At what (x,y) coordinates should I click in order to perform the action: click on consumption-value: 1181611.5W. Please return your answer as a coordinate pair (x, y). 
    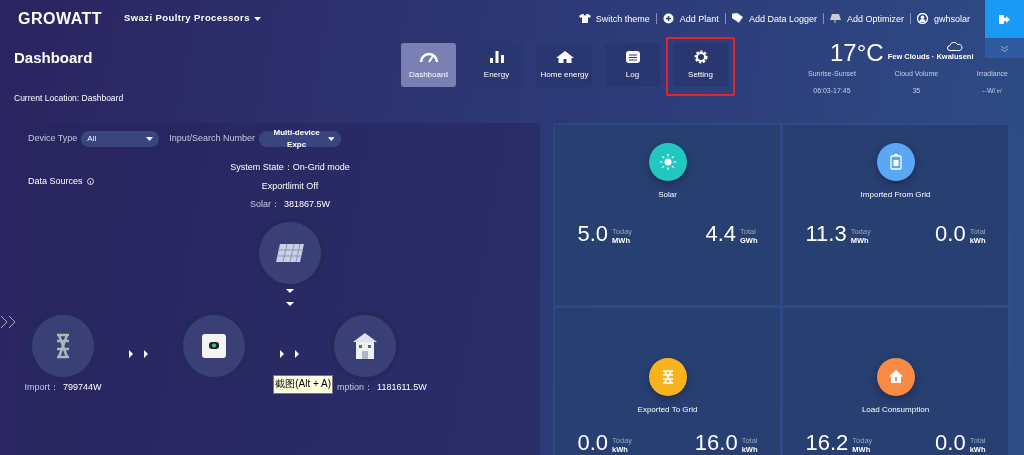
    Looking at the image, I should click on (402, 387).